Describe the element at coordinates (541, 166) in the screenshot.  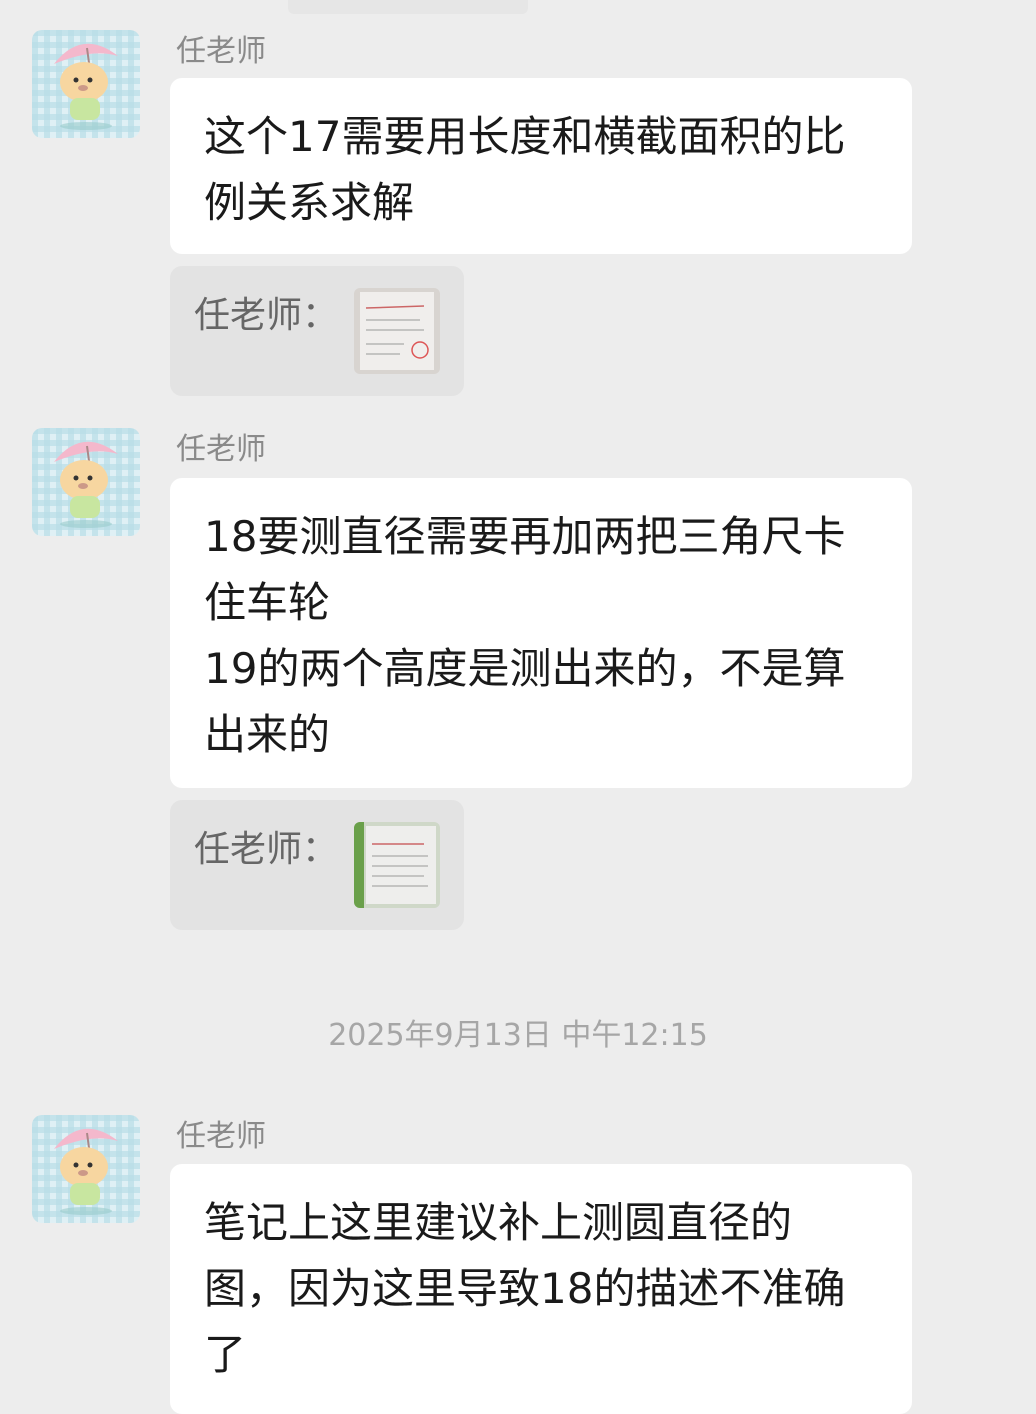
I see `message-bubble: 这个17需要用长度和横截面积的比 例关系求解` at that location.